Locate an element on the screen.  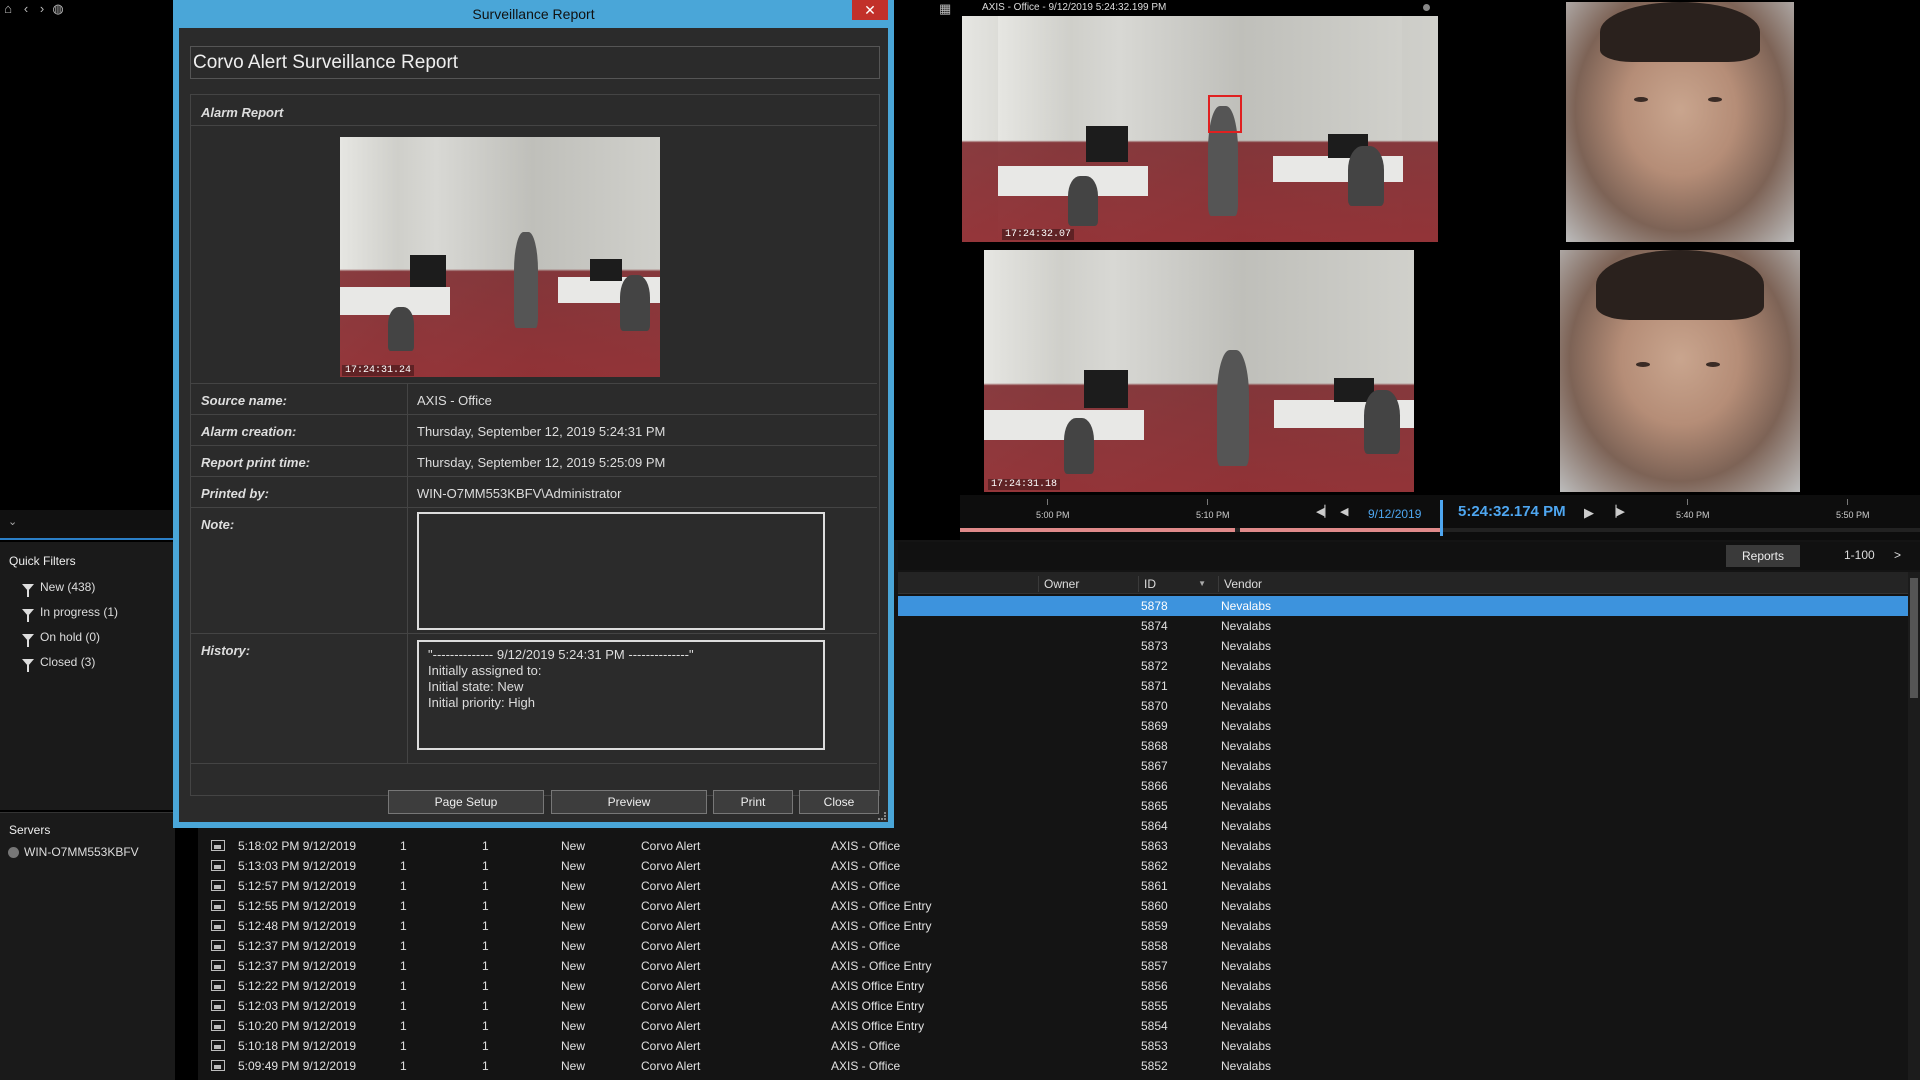
next-sequence-icon: ▕▶ is located at coordinates (1616, 511).